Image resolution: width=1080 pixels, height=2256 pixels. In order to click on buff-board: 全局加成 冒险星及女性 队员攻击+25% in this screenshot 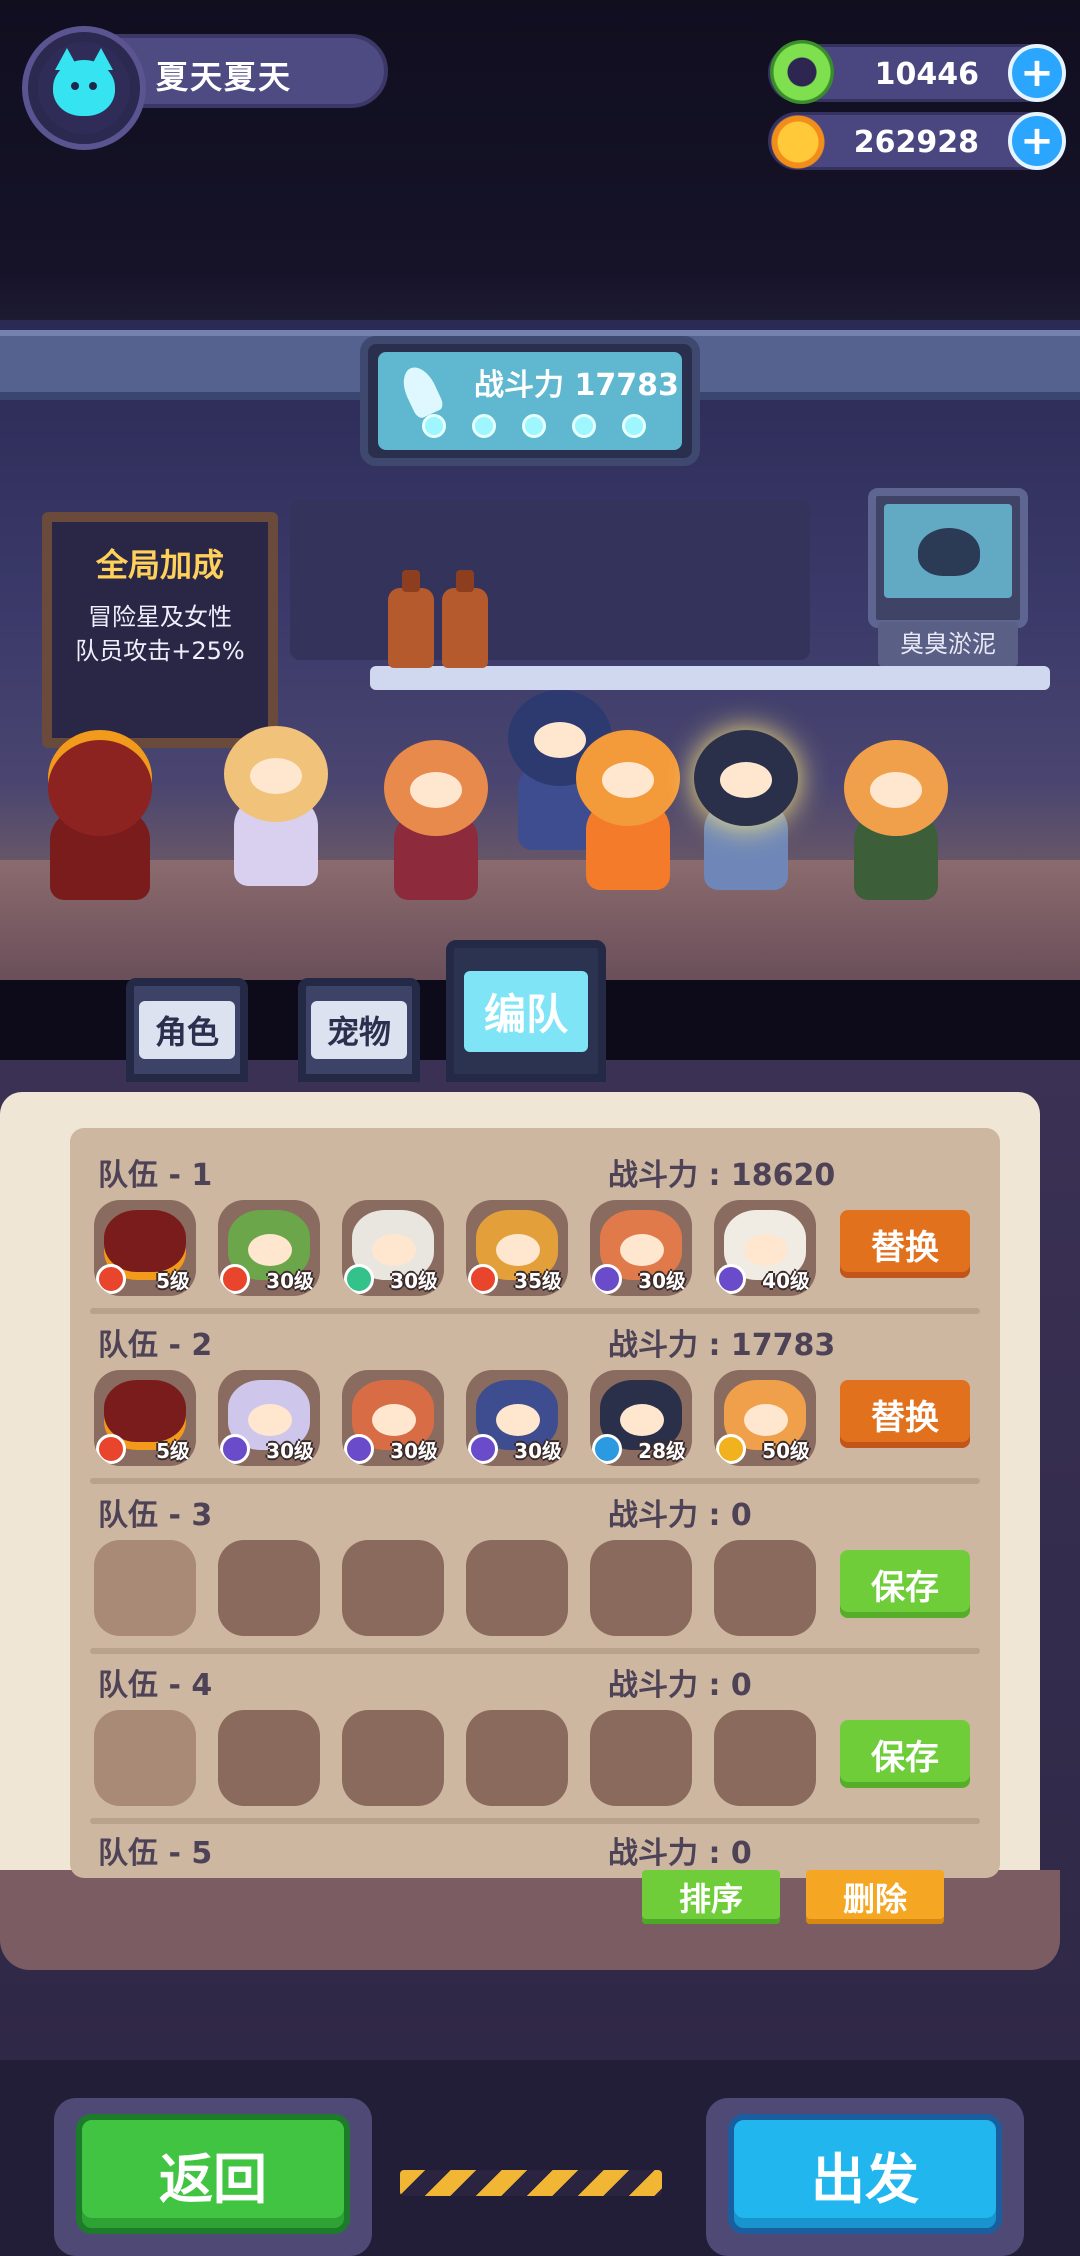, I will do `click(160, 630)`.